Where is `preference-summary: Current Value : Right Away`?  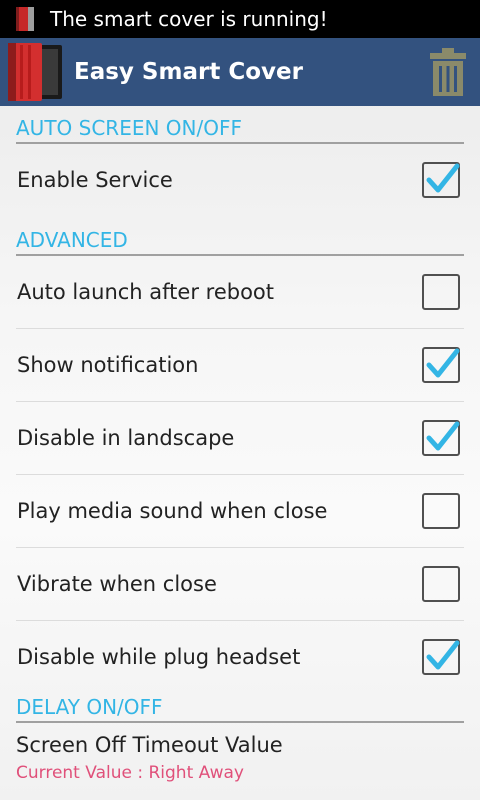
preference-summary: Current Value : Right Away is located at coordinates (130, 773).